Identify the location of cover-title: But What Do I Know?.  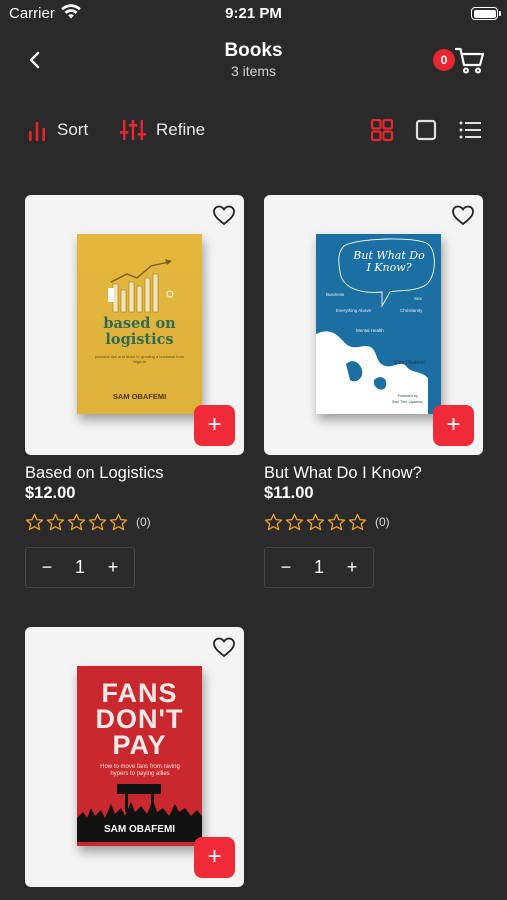
(389, 261).